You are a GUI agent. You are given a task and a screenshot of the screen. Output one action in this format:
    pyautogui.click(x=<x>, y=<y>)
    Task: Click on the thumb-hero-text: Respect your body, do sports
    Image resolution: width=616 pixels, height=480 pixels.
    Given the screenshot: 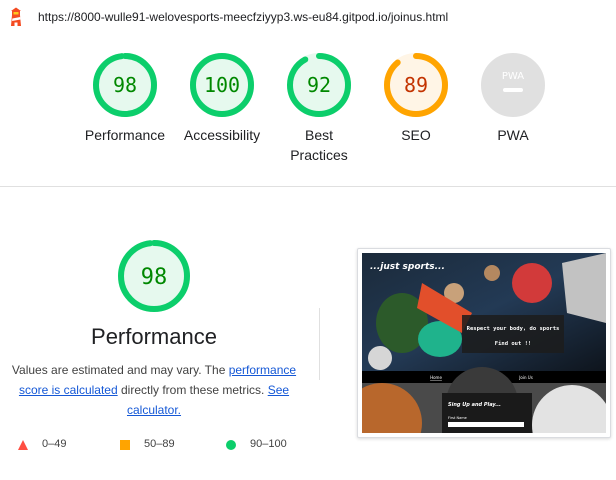 What is the action you would take?
    pyautogui.click(x=513, y=329)
    